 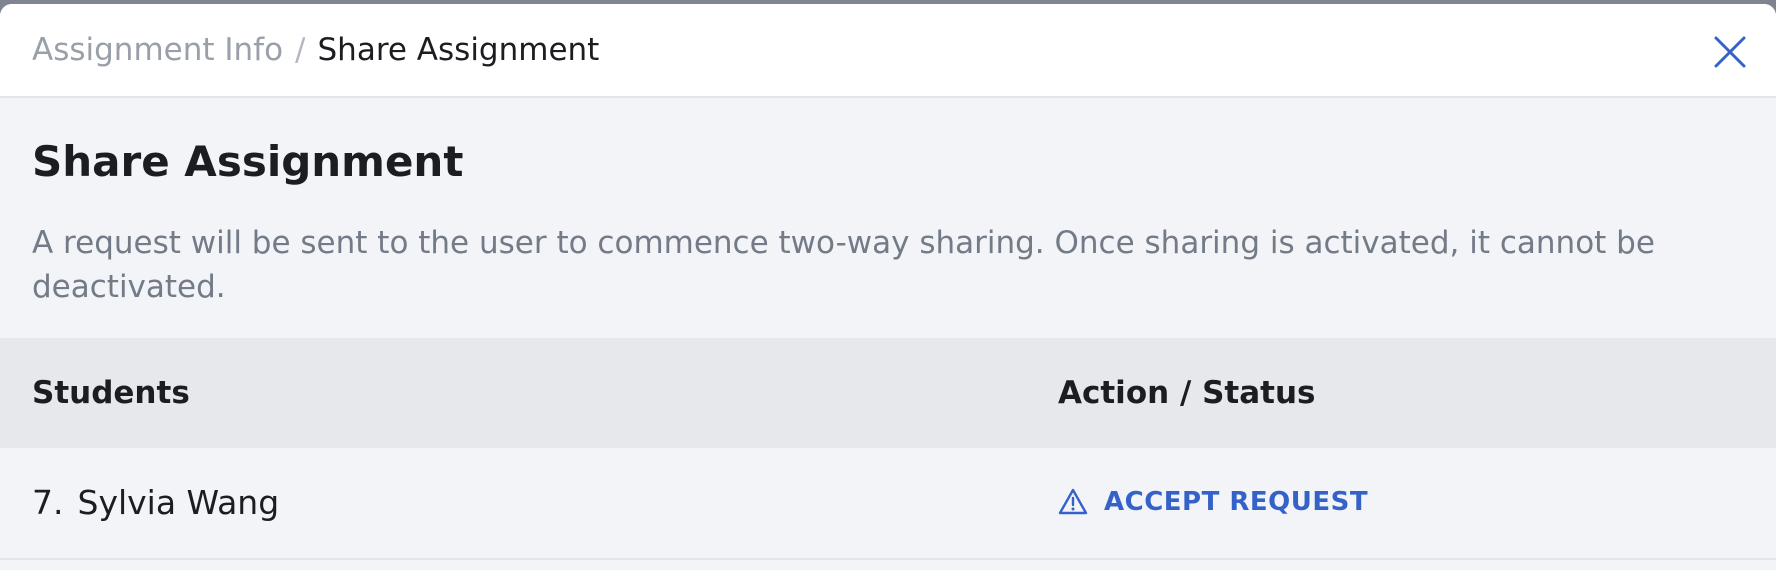 What do you see at coordinates (315, 50) in the screenshot?
I see `breadcrumb: Assignment Info / Share Assignment` at bounding box center [315, 50].